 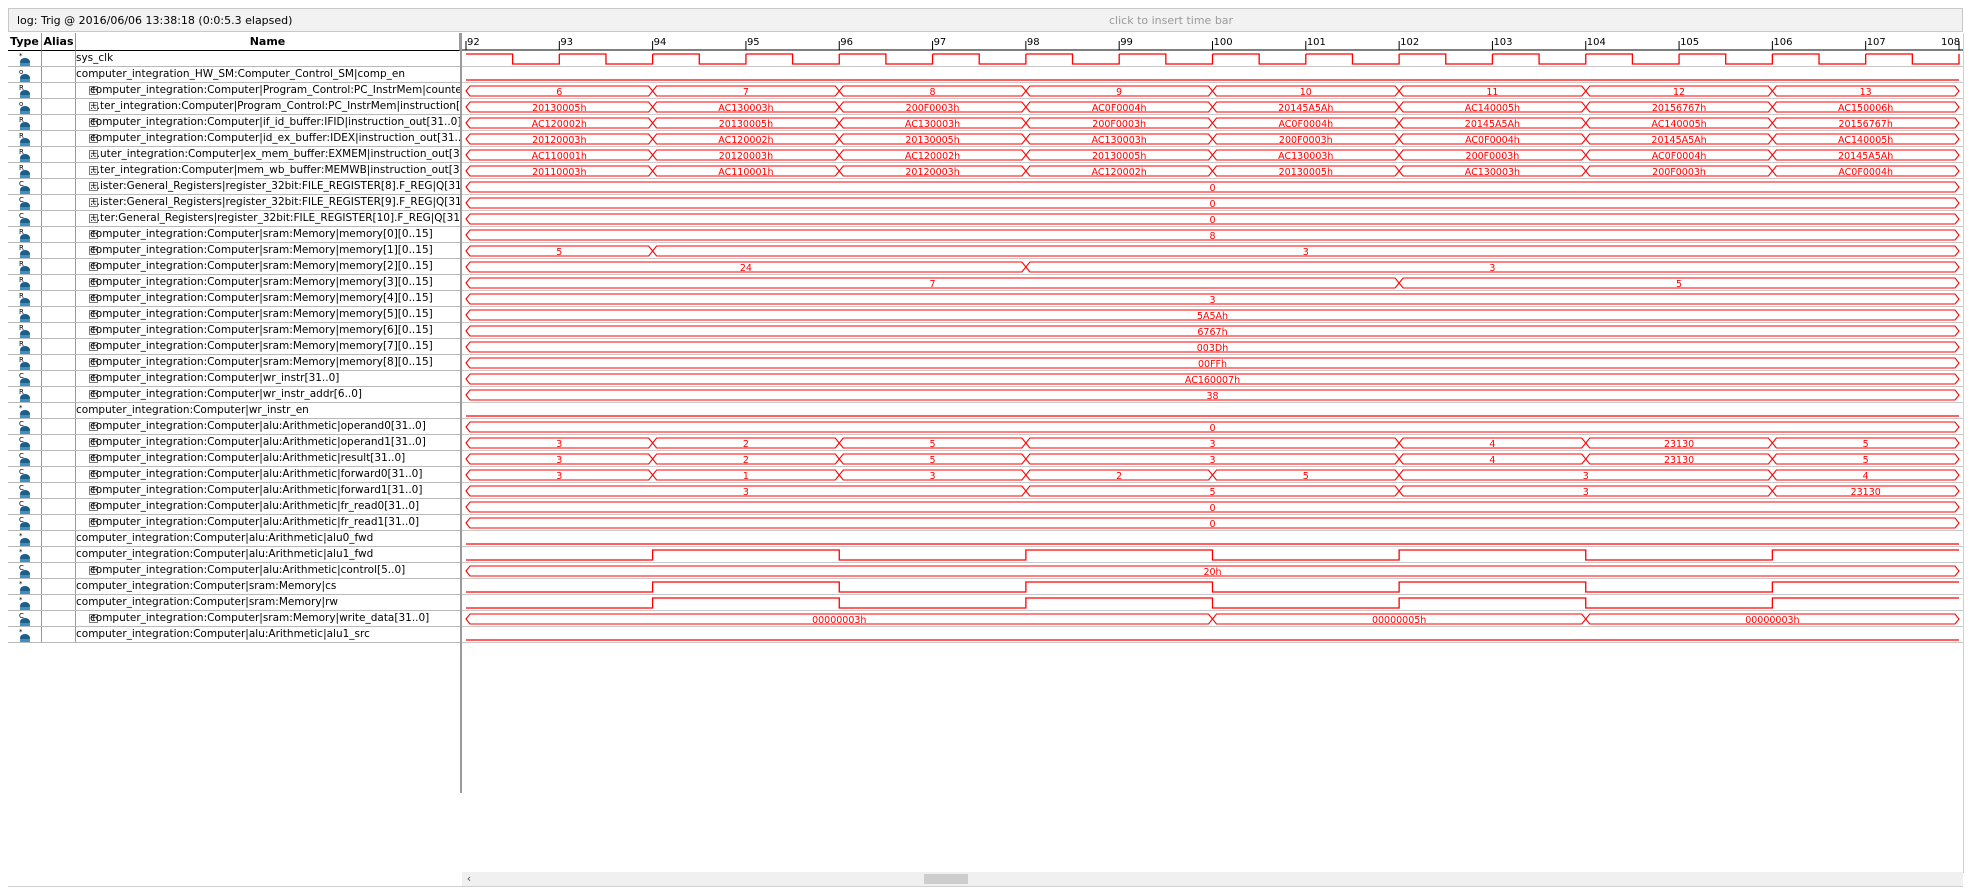 I want to click on column-header-name: Name, so click(x=268, y=42).